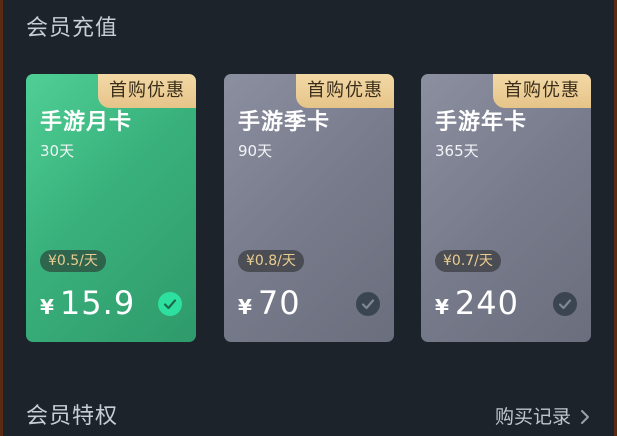  Describe the element at coordinates (73, 261) in the screenshot. I see `per-day-price-tag: ¥0.5/天` at that location.